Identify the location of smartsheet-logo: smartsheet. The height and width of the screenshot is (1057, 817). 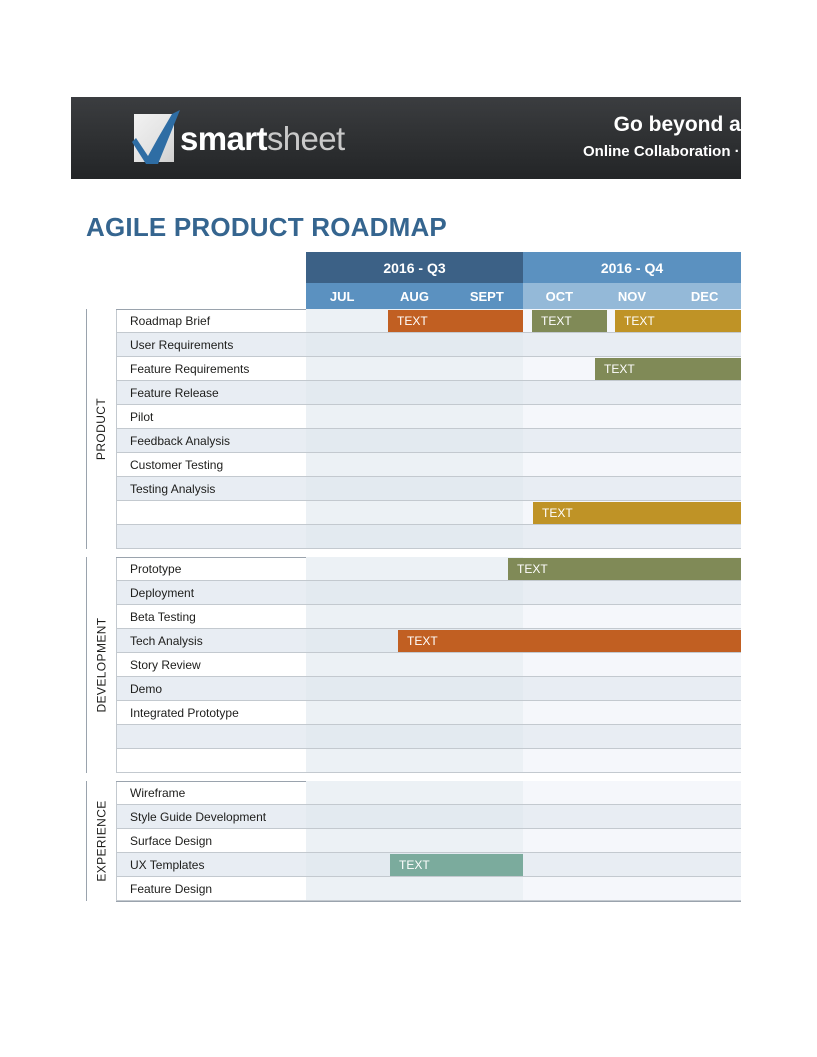
(238, 137).